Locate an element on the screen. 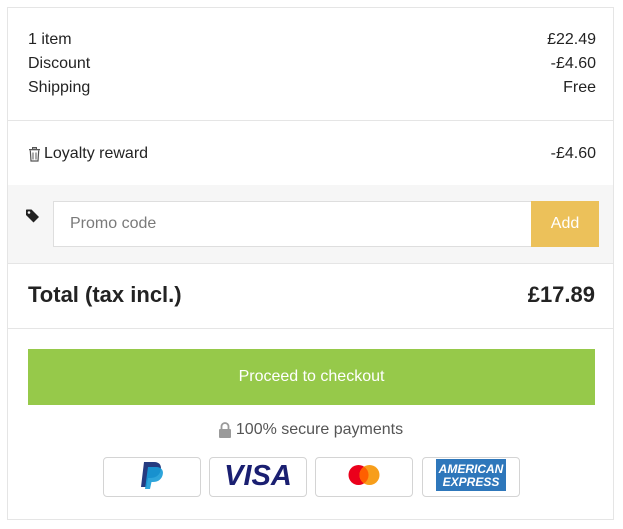  trash-icon is located at coordinates (34, 154).